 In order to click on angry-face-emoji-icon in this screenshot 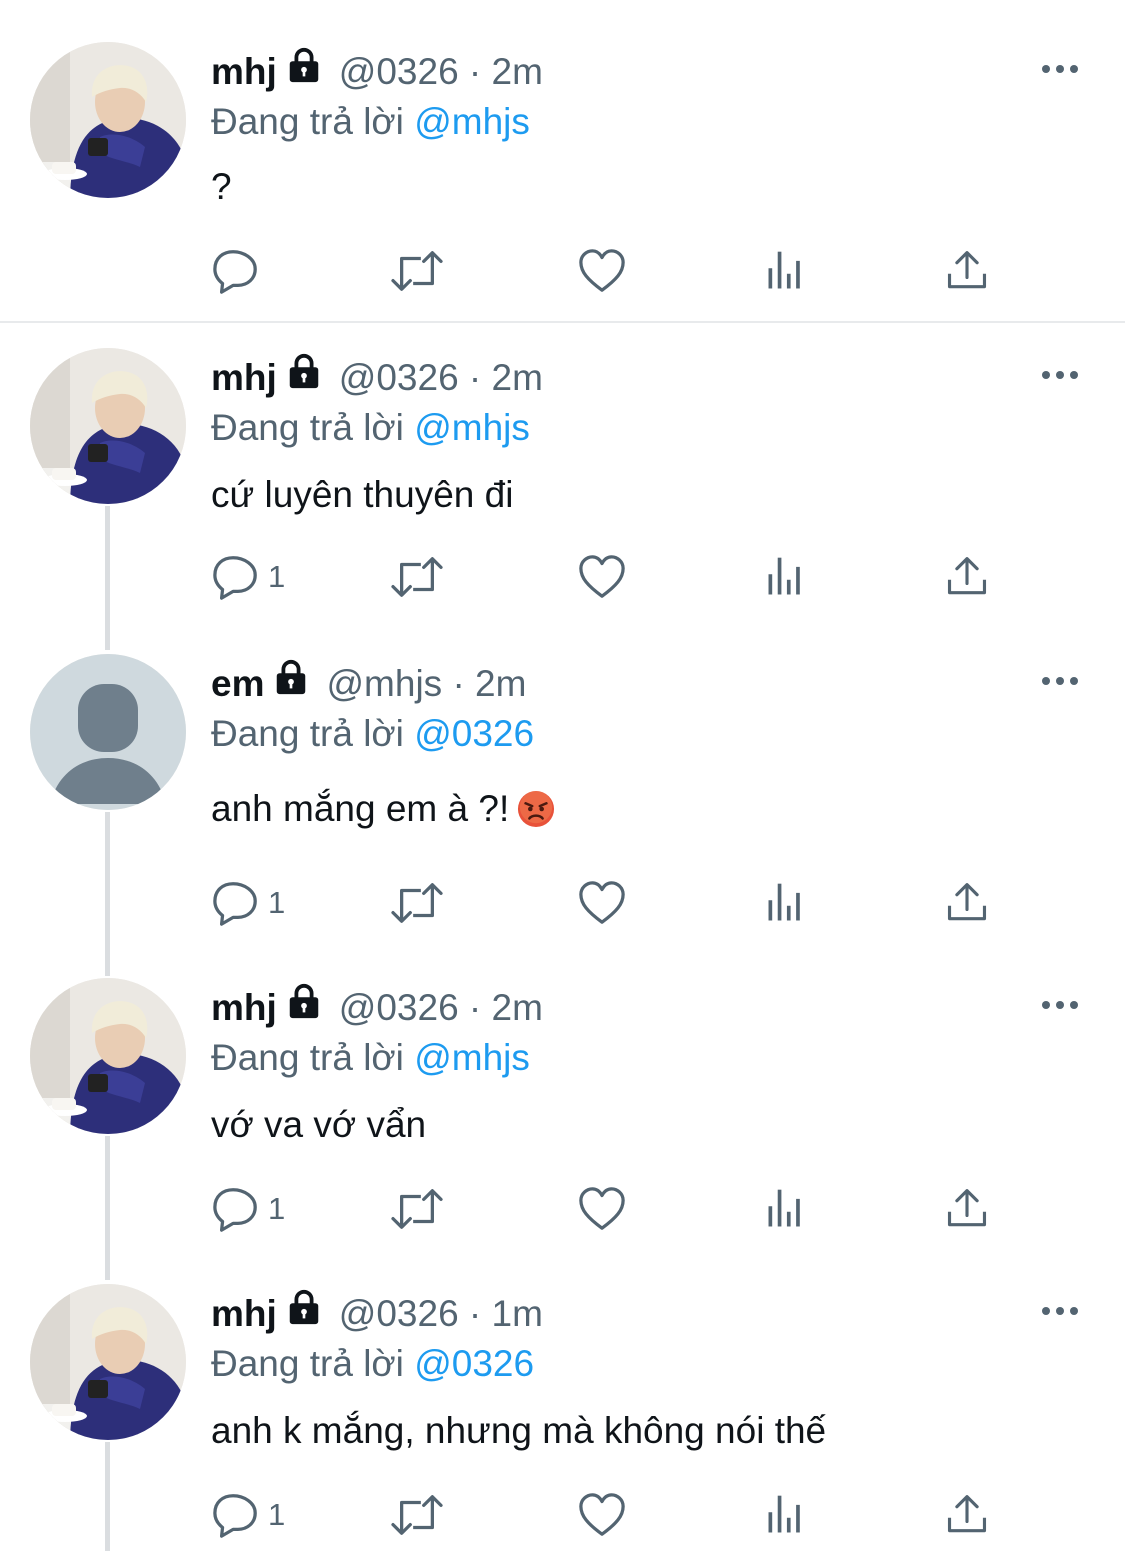, I will do `click(536, 809)`.